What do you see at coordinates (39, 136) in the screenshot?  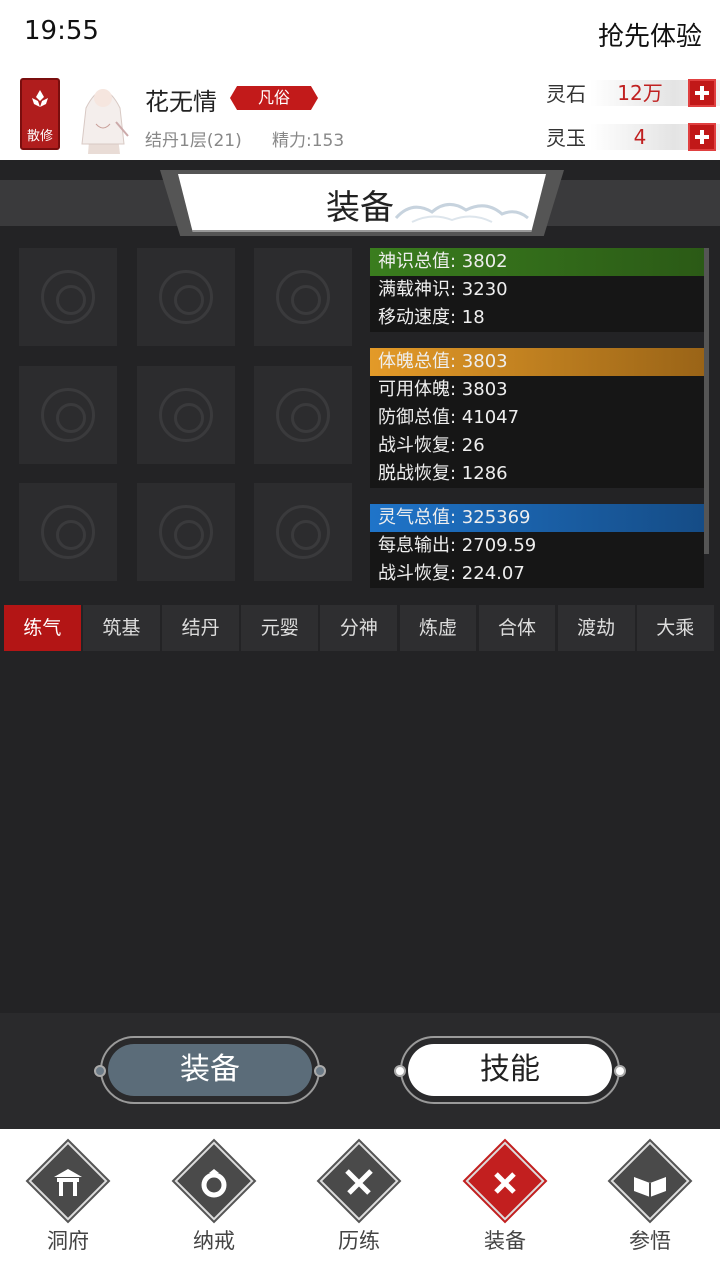 I see `sect-label: 散修` at bounding box center [39, 136].